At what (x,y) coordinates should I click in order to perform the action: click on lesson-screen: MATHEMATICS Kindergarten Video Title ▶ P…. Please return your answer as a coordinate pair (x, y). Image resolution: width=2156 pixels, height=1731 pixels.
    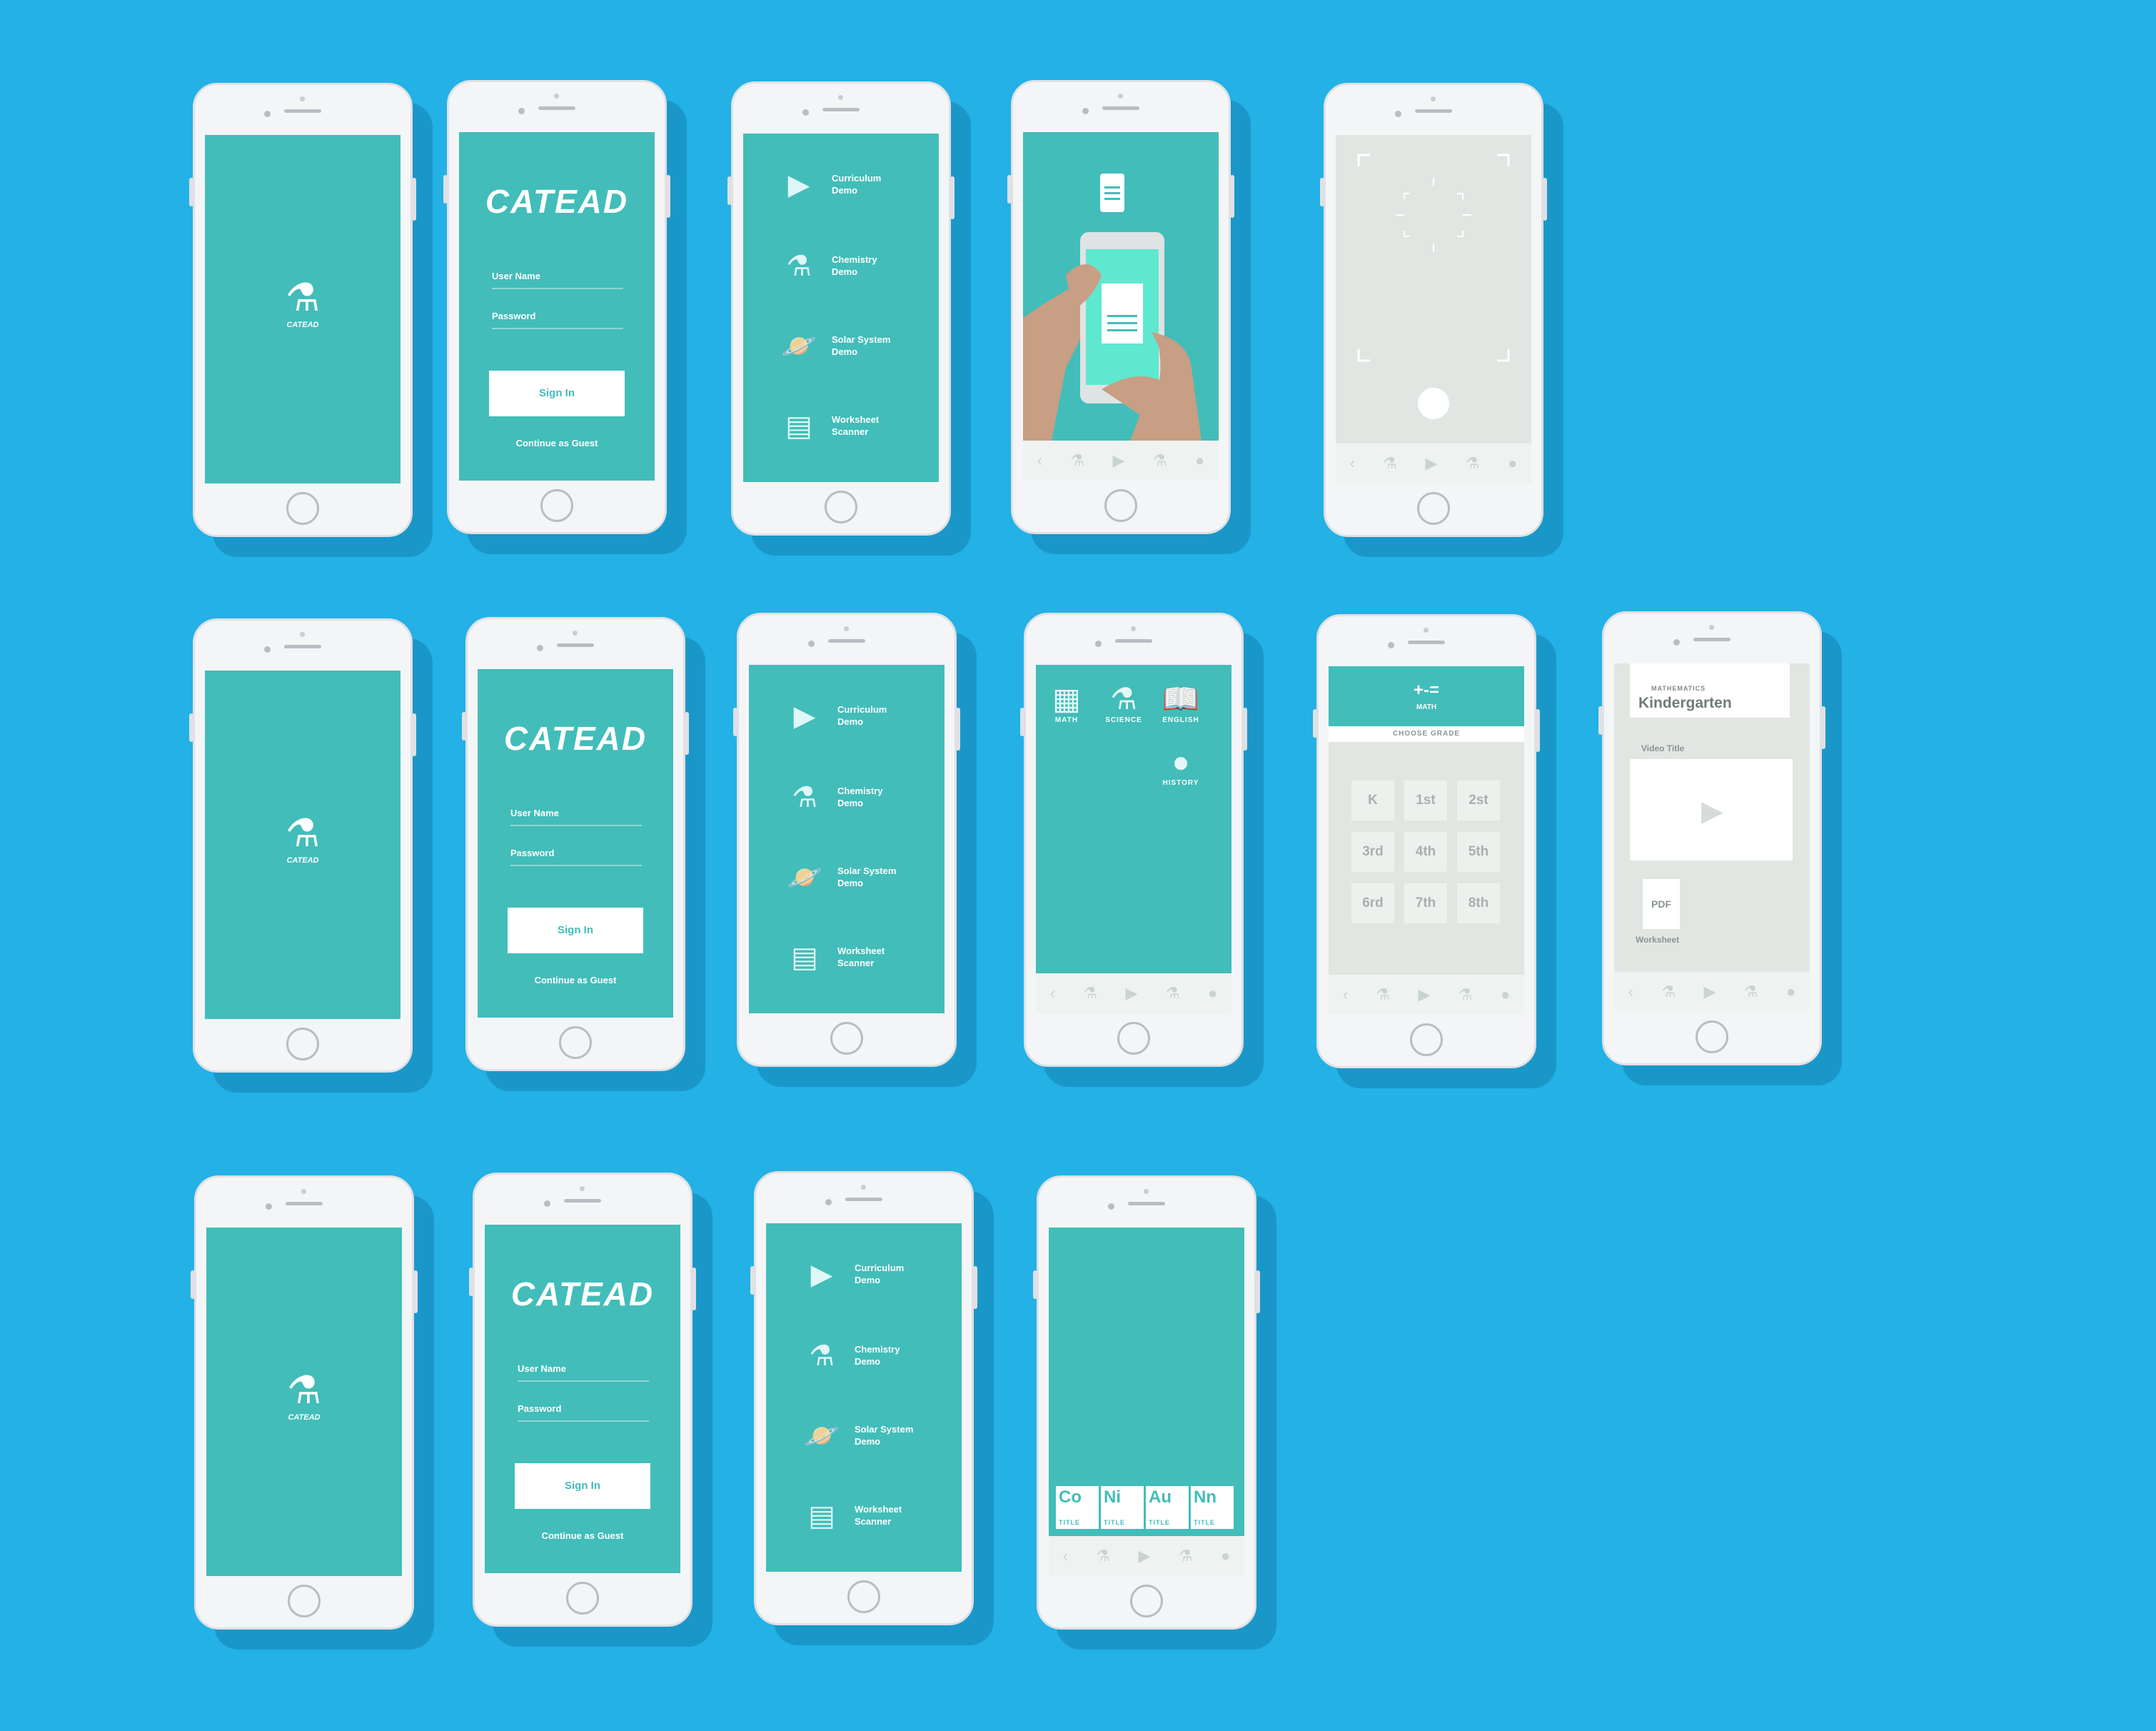
    Looking at the image, I should click on (1712, 837).